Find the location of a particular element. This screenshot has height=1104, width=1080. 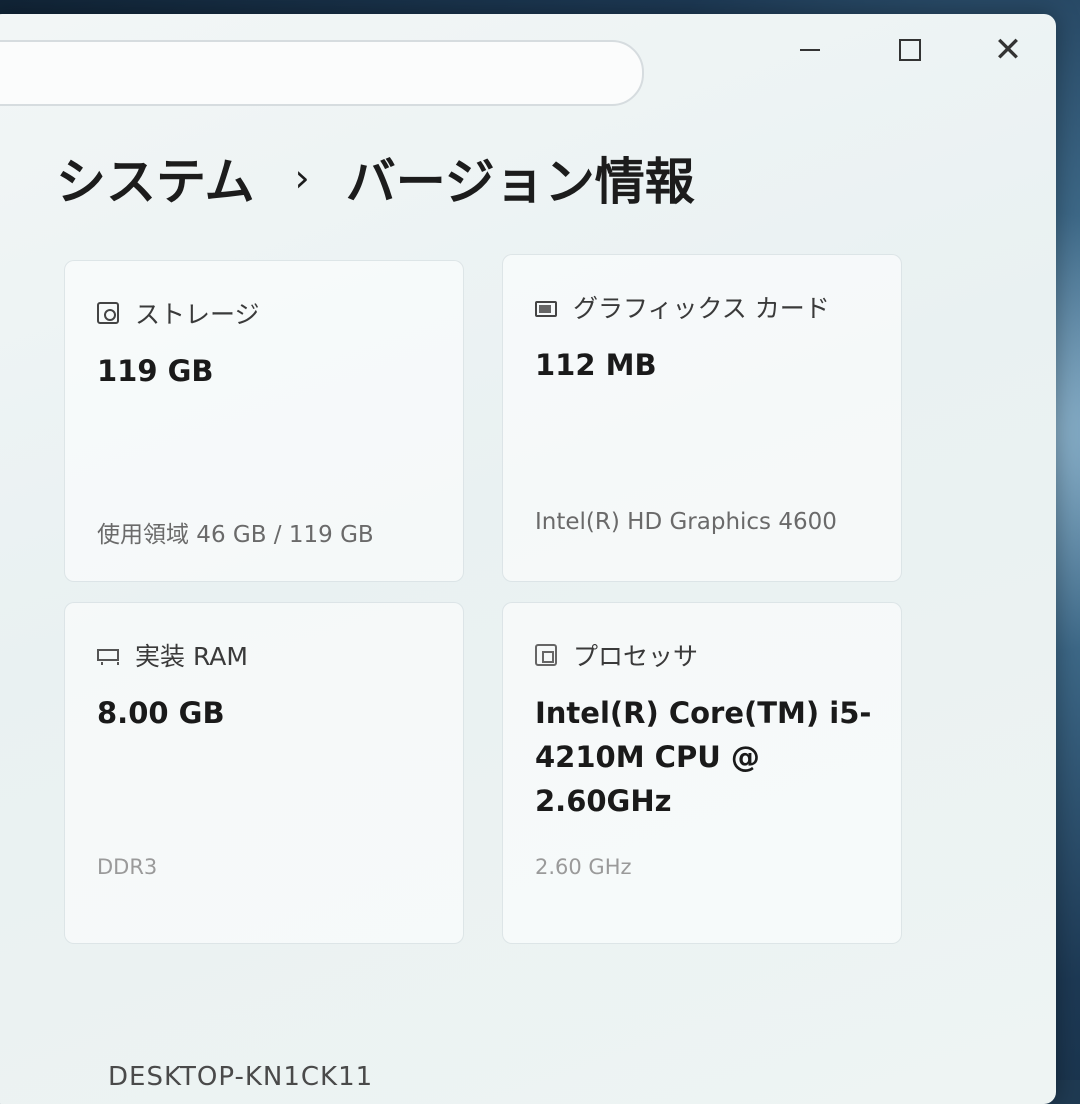

close-button: ✕ is located at coordinates (1008, 50).